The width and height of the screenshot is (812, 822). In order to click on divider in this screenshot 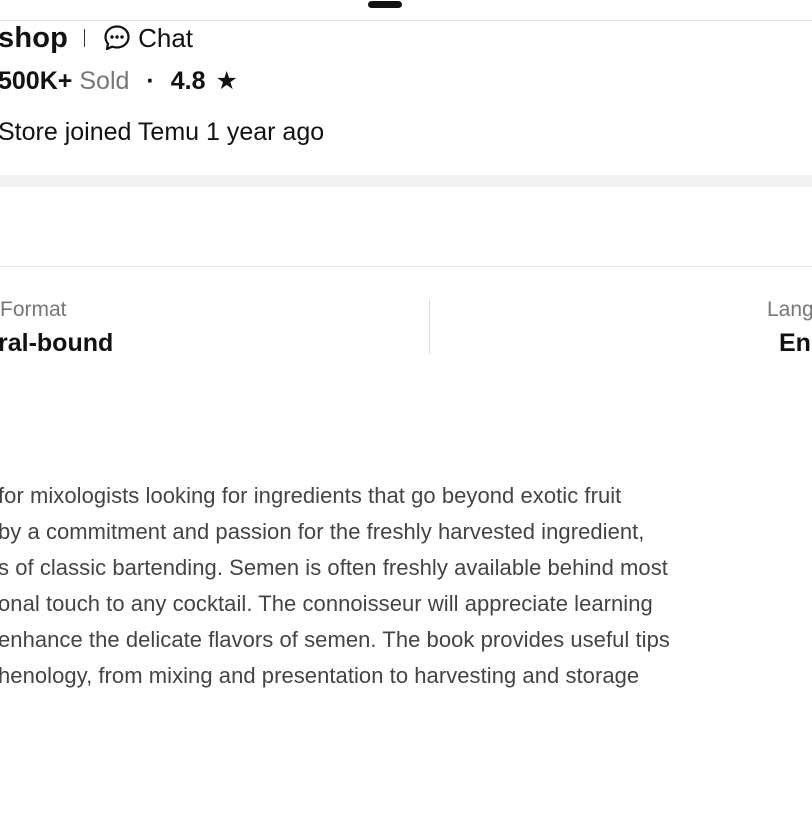, I will do `click(406, 266)`.